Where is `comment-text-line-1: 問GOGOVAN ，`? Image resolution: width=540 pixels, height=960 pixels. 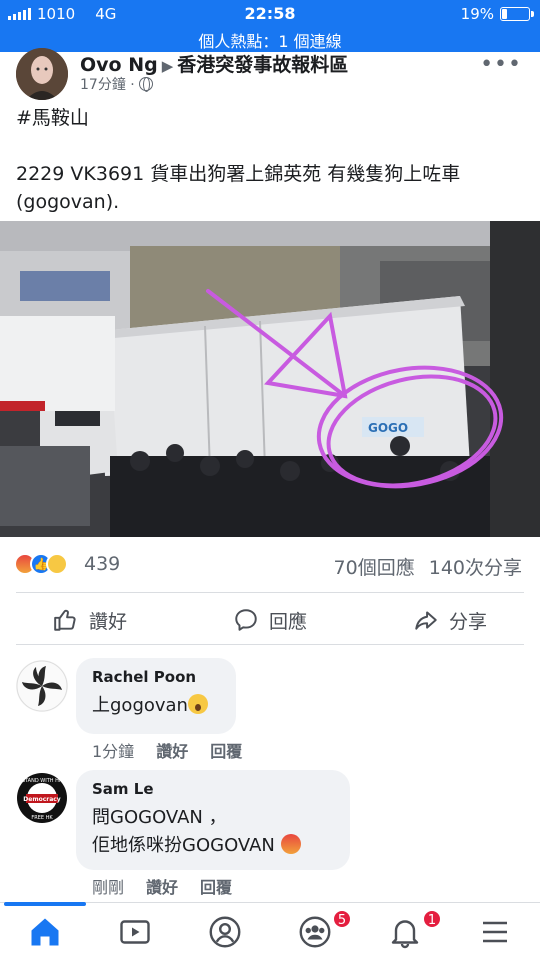
comment-text-line-1: 問GOGOVAN ， is located at coordinates (159, 817).